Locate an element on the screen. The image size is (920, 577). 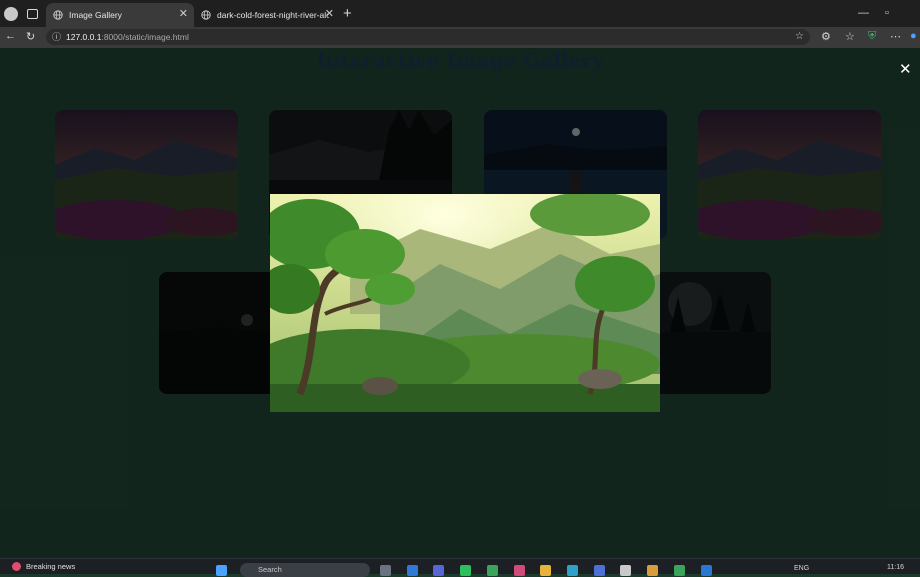
vscode-icon is located at coordinates (706, 570).